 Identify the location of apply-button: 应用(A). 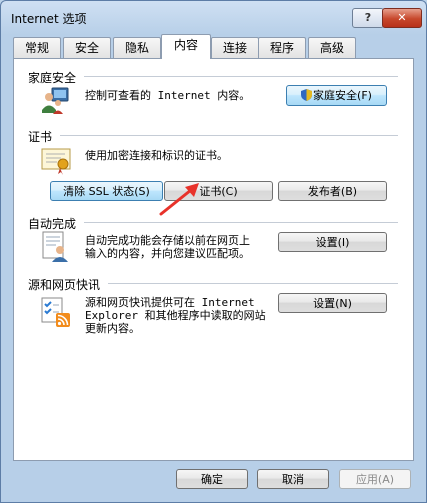
(375, 479).